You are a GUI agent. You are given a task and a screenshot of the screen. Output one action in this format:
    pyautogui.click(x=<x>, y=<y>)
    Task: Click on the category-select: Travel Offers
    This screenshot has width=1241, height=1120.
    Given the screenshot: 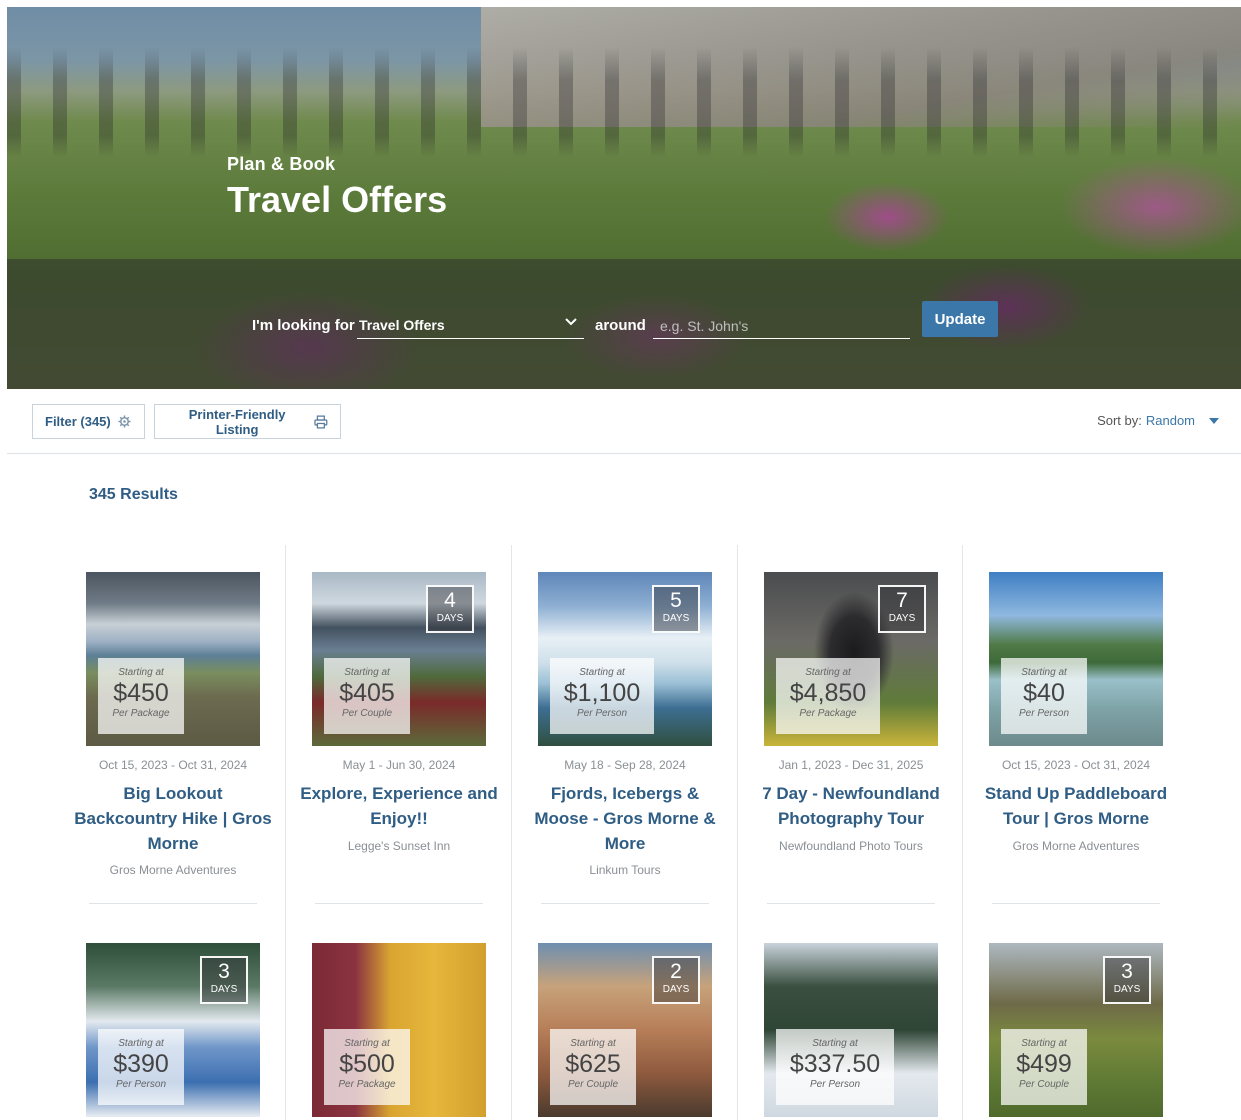 What is the action you would take?
    pyautogui.click(x=470, y=323)
    